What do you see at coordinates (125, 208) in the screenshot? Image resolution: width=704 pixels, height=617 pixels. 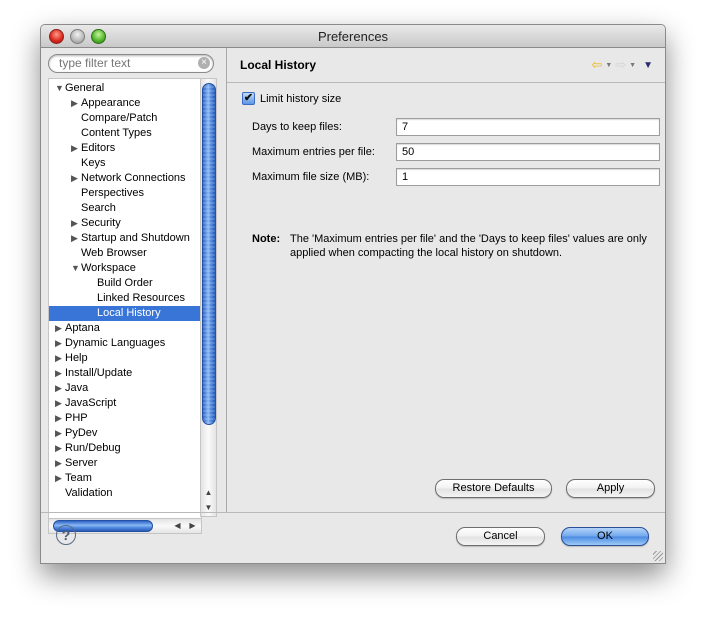 I see `tree-item: Search` at bounding box center [125, 208].